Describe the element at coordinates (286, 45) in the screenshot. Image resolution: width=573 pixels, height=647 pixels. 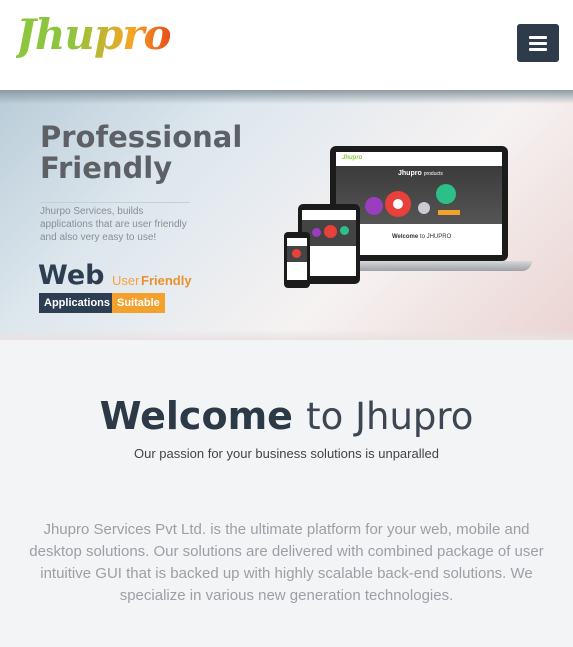
I see `site-header: Jhupro` at that location.